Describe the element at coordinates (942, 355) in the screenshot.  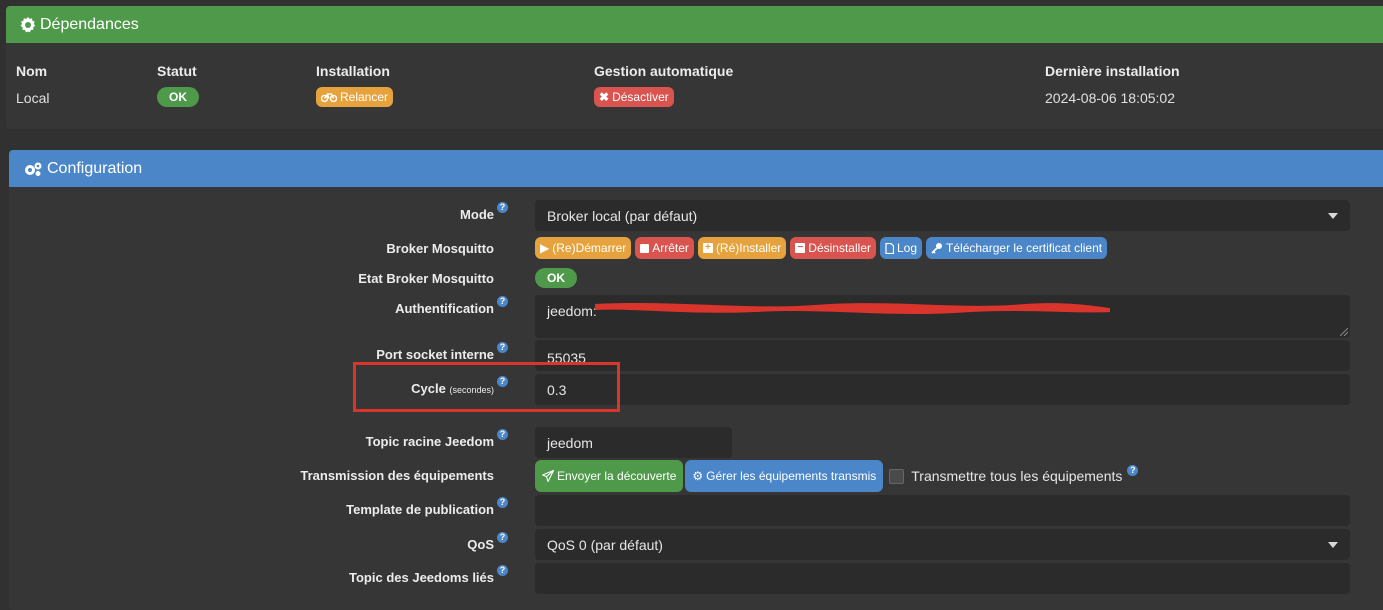
I see `socket-port-input: 55035` at that location.